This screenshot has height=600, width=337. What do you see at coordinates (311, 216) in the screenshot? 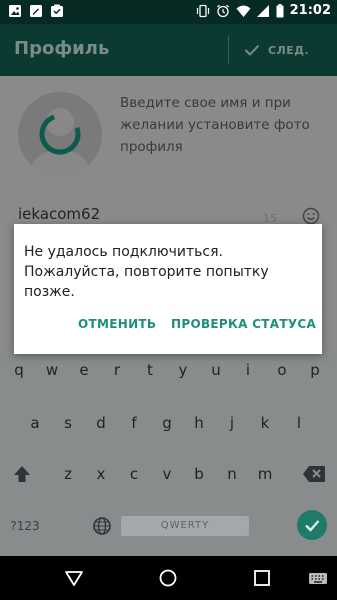
I see `smiley-icon` at bounding box center [311, 216].